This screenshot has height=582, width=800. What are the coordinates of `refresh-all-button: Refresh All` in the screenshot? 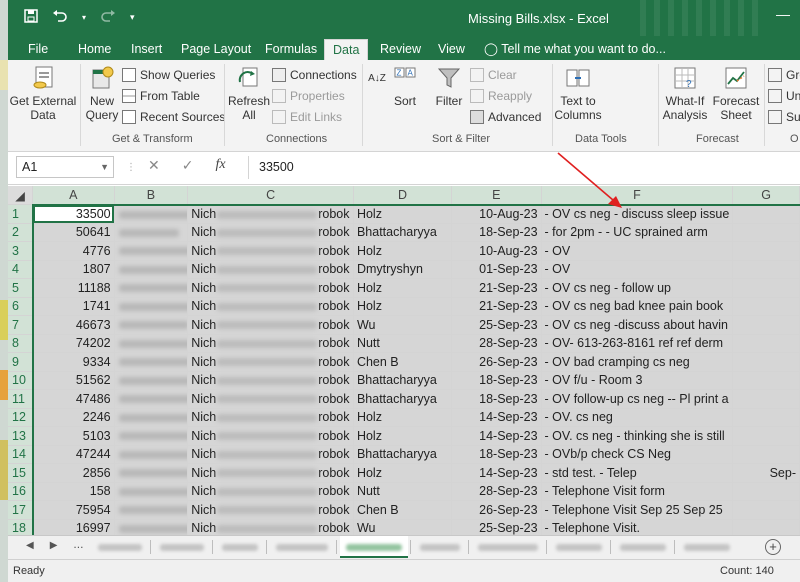 It's located at (249, 93).